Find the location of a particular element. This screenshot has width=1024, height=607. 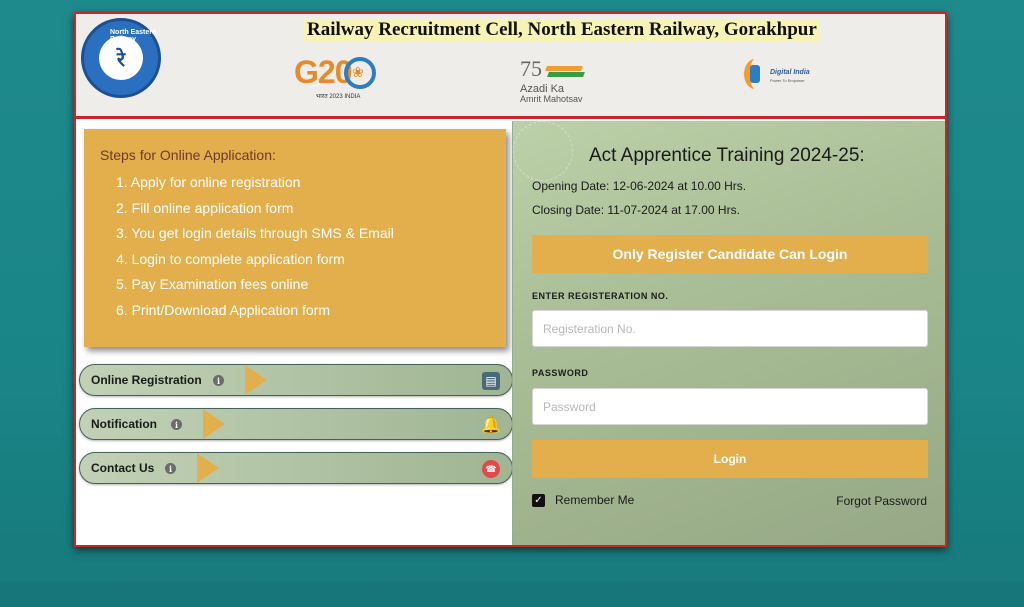

list-item: 4. Login to complete application form is located at coordinates (230, 258).